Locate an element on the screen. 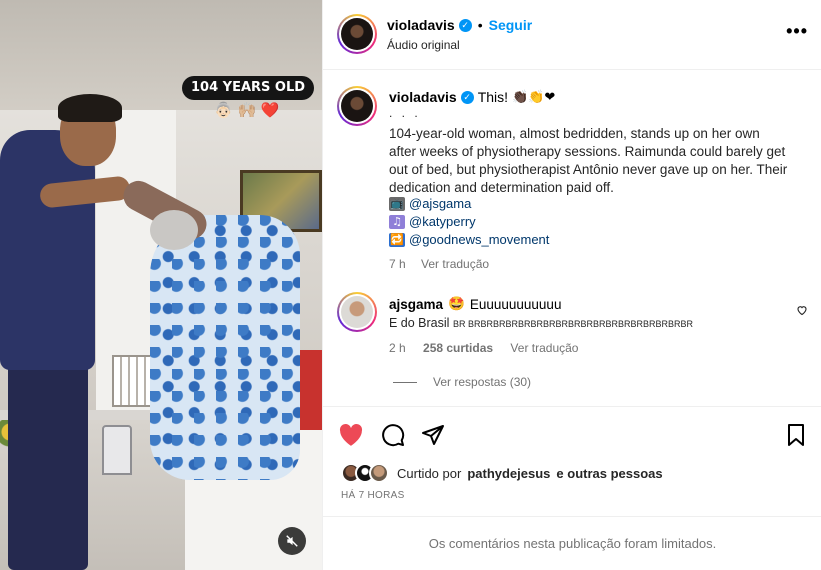 This screenshot has height=570, width=821. follow-button: Seguir is located at coordinates (511, 25).